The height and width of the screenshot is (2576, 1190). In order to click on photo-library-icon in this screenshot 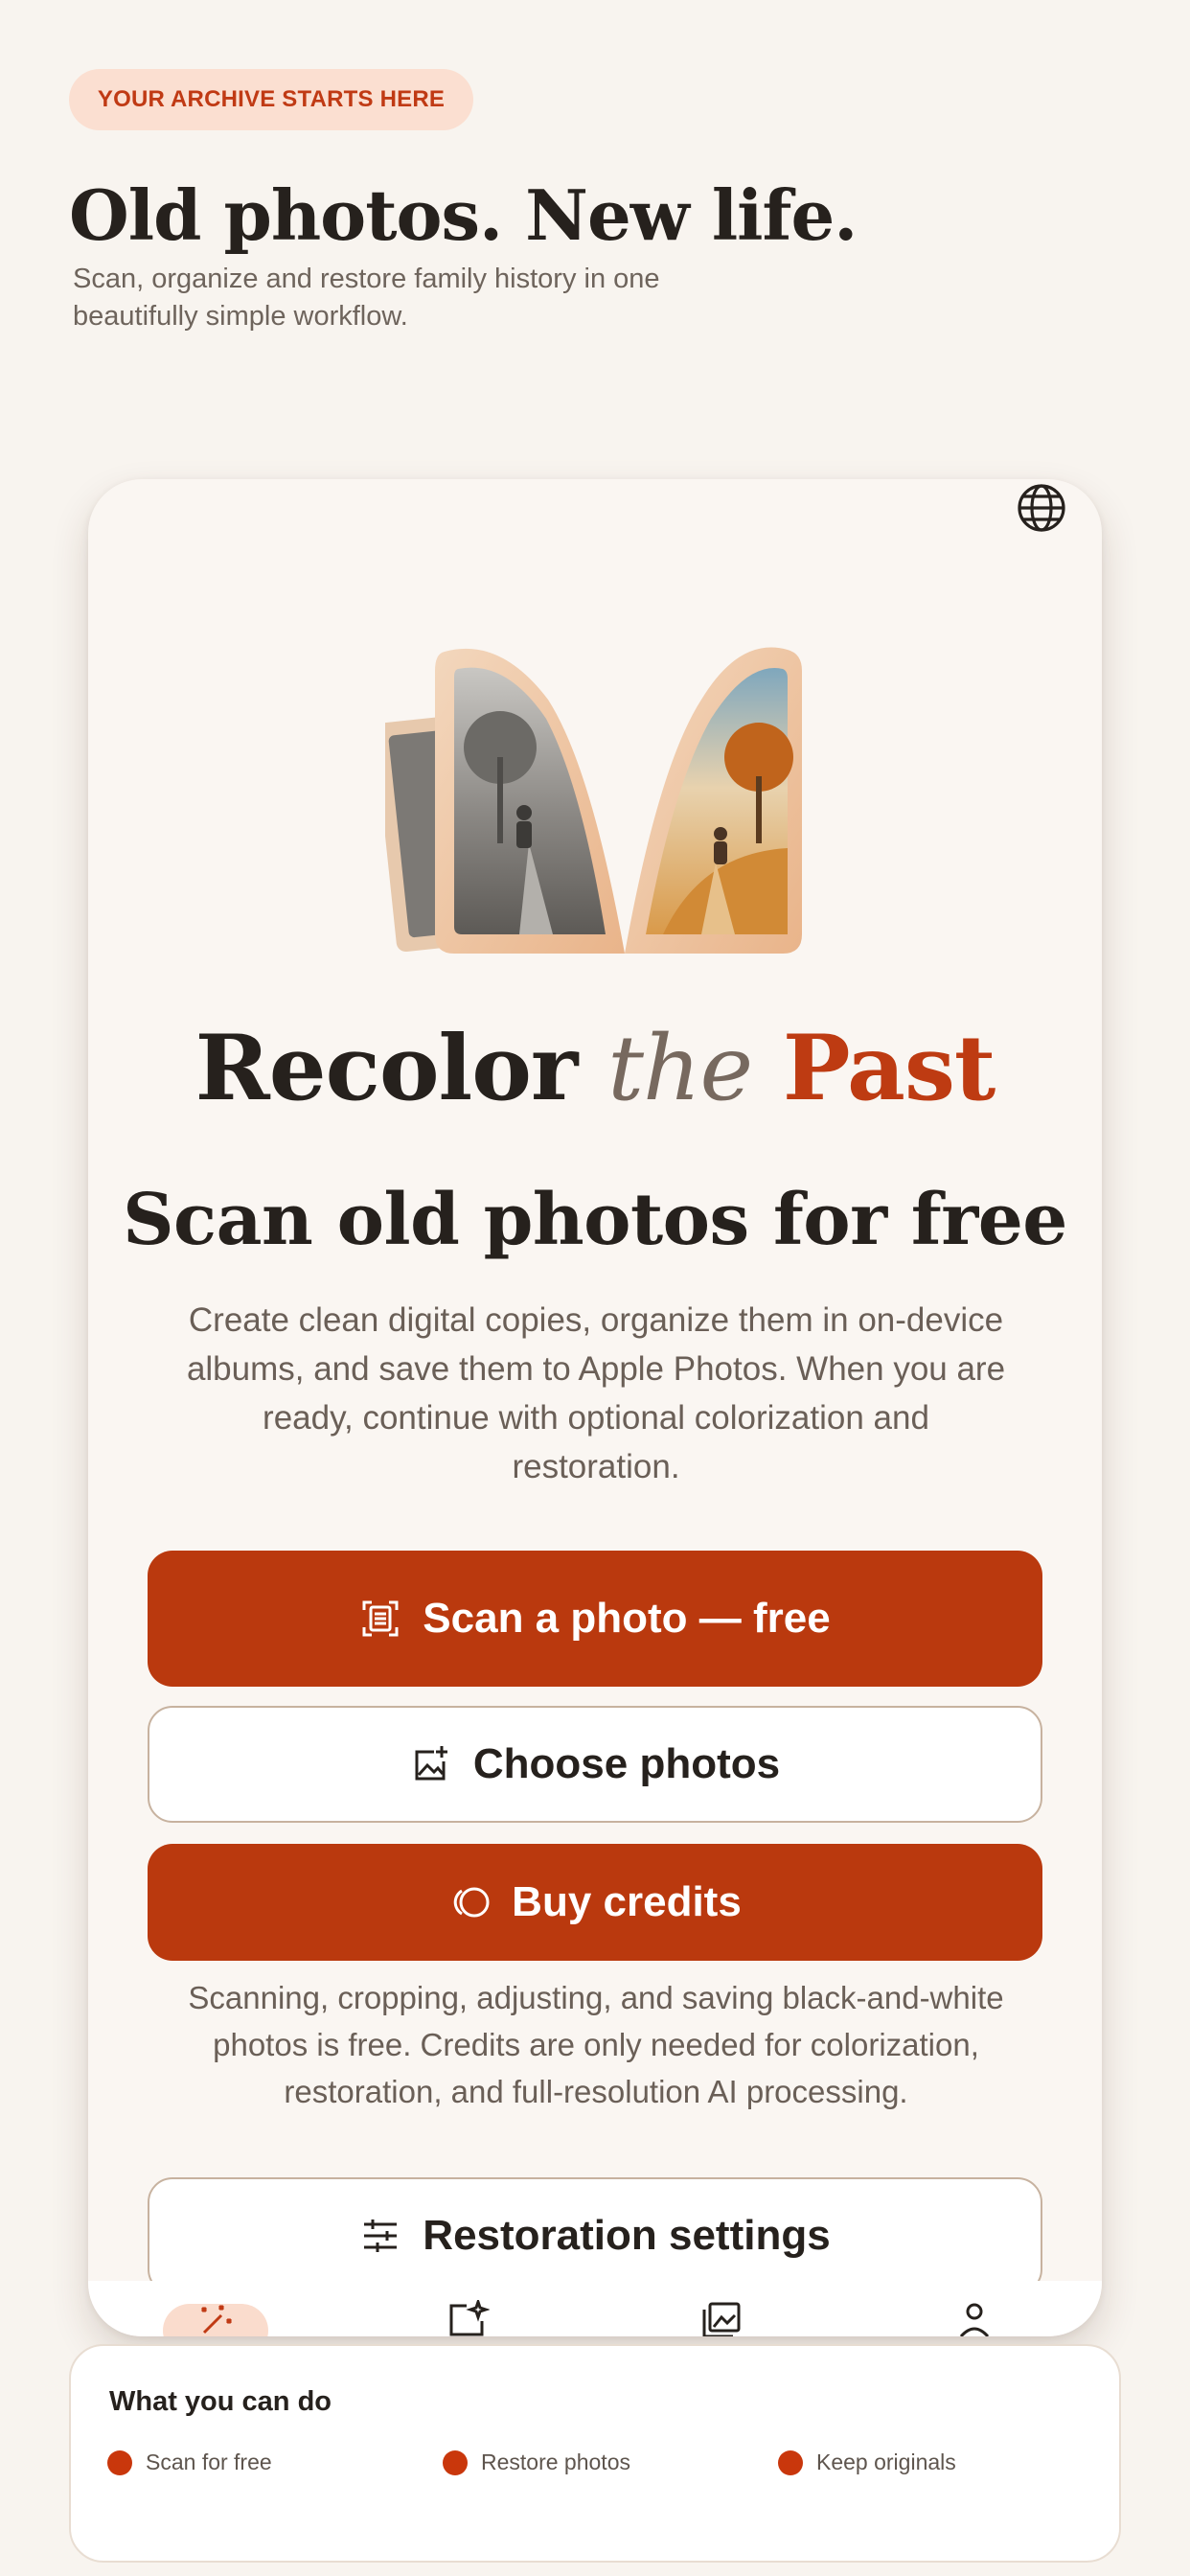, I will do `click(722, 2319)`.